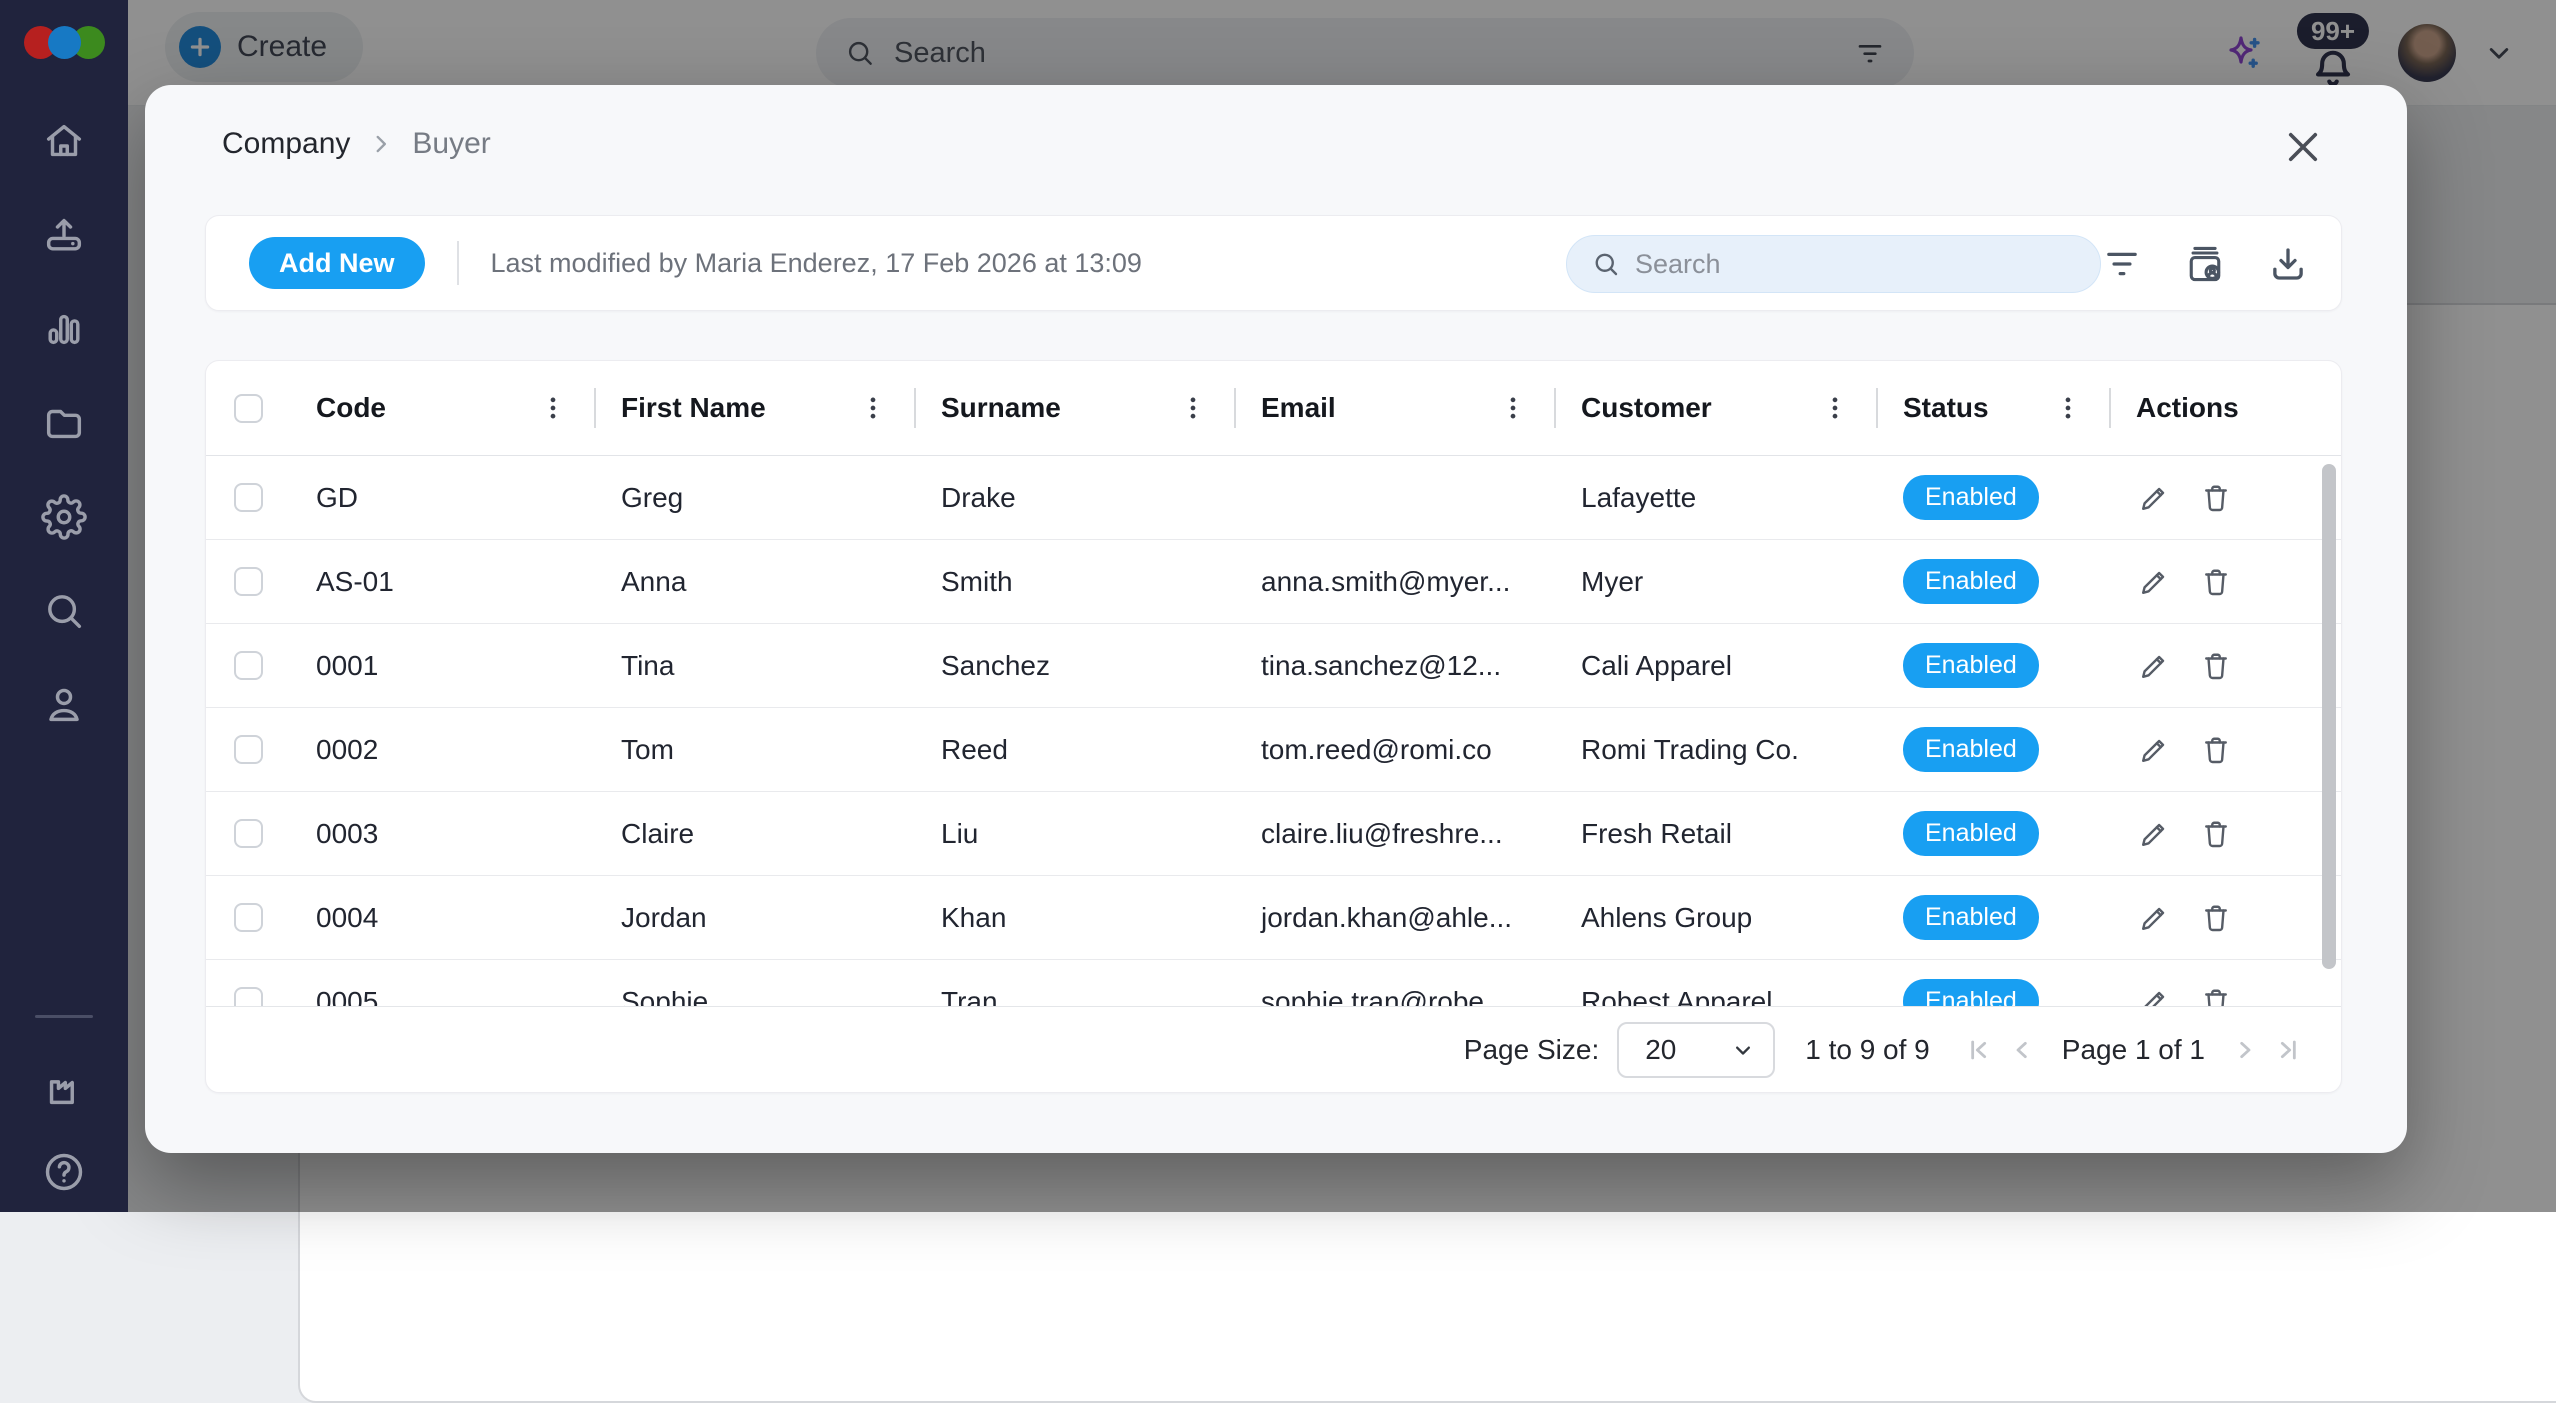 The height and width of the screenshot is (1403, 2556). I want to click on column-label: Code, so click(351, 407).